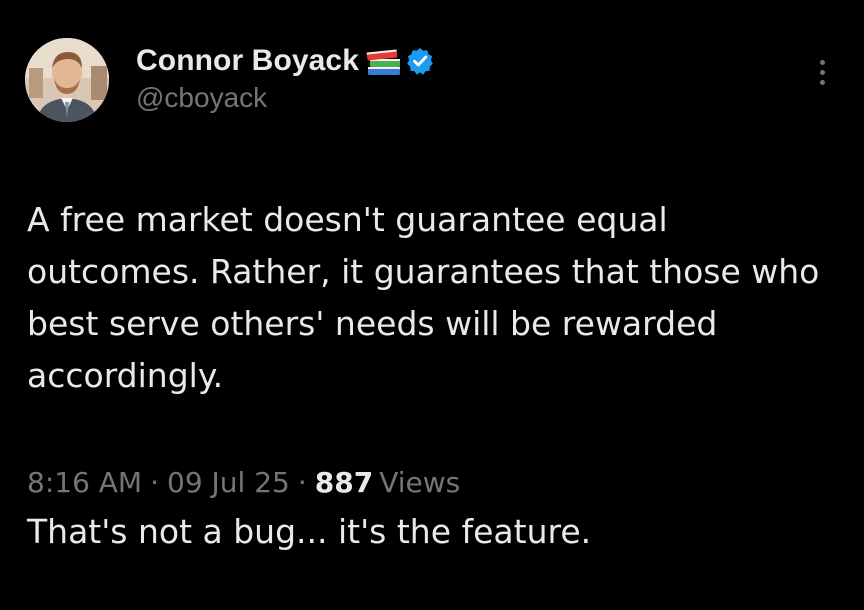 Image resolution: width=864 pixels, height=610 pixels. What do you see at coordinates (420, 482) in the screenshot?
I see `views-label: Views` at bounding box center [420, 482].